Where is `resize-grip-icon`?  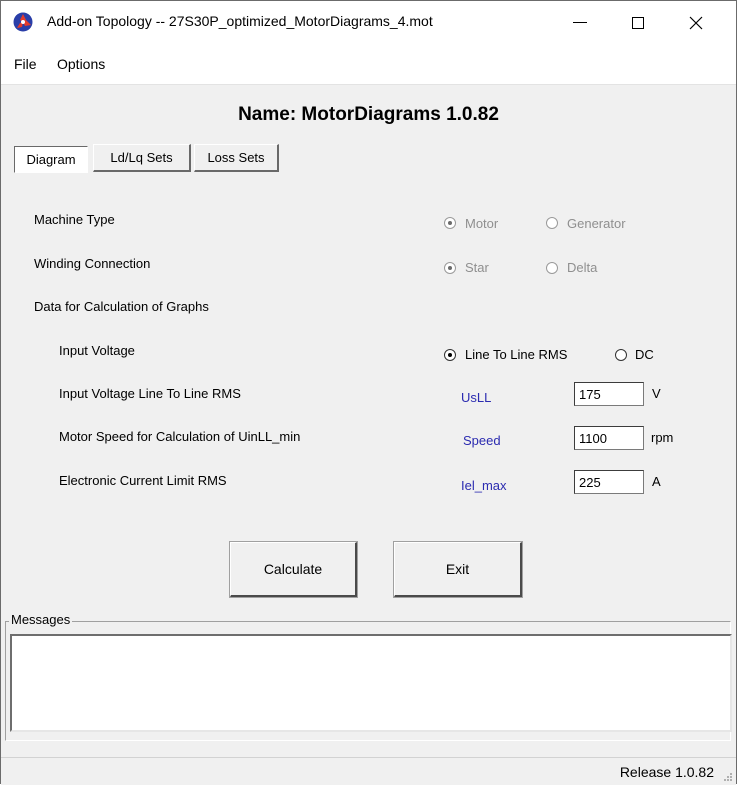 resize-grip-icon is located at coordinates (727, 776).